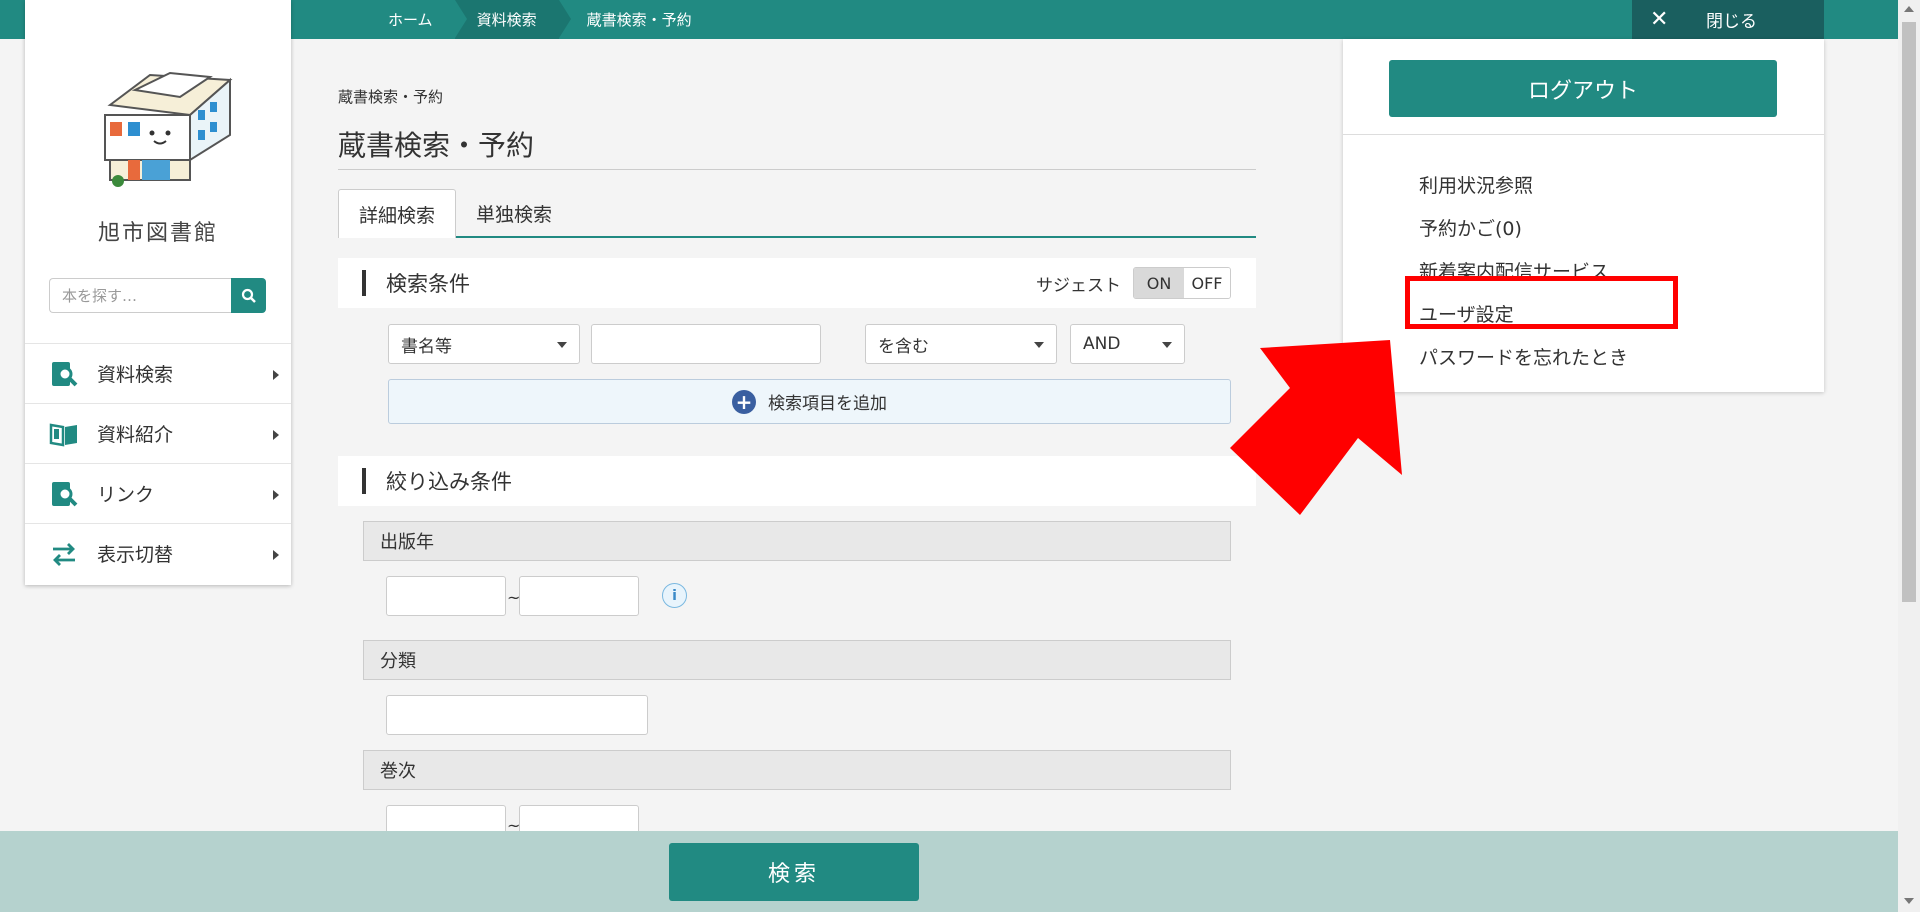 The height and width of the screenshot is (912, 1920). Describe the element at coordinates (1523, 356) in the screenshot. I see `user-menu-forgot-password: パスワードを忘れたとき` at that location.